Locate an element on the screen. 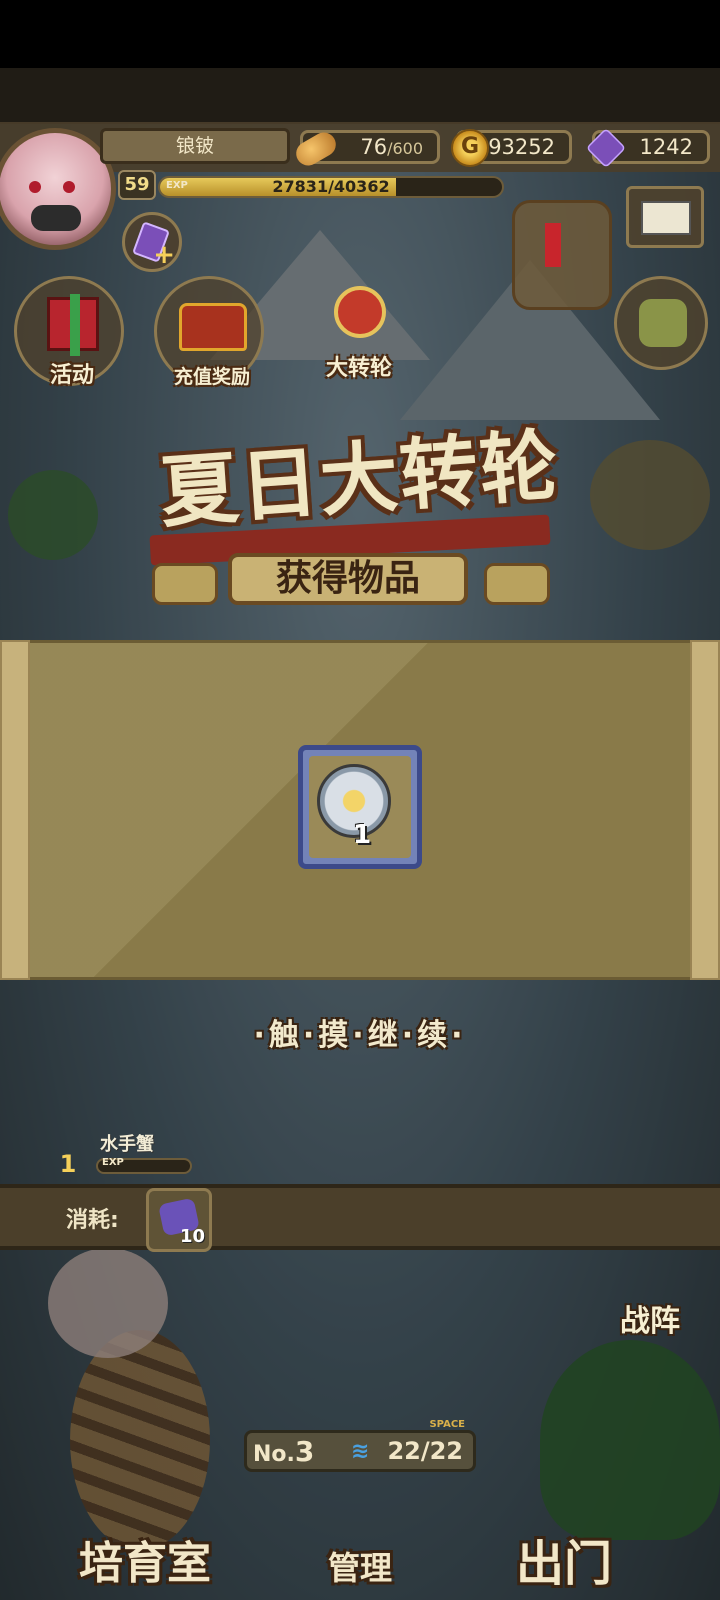 Image resolution: width=720 pixels, height=1600 pixels. gold-counter: G 93252 is located at coordinates (511, 148).